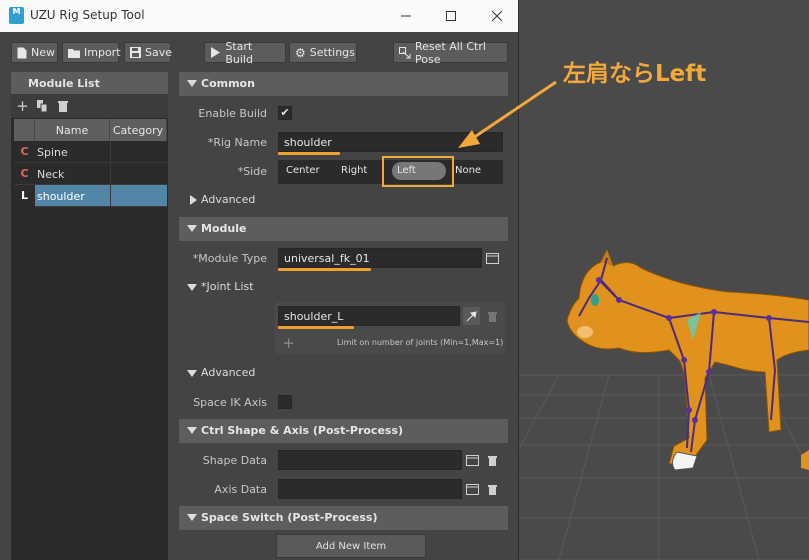 This screenshot has height=560, width=809. What do you see at coordinates (635, 74) in the screenshot?
I see `annotation-text: 左肩ならLeft` at bounding box center [635, 74].